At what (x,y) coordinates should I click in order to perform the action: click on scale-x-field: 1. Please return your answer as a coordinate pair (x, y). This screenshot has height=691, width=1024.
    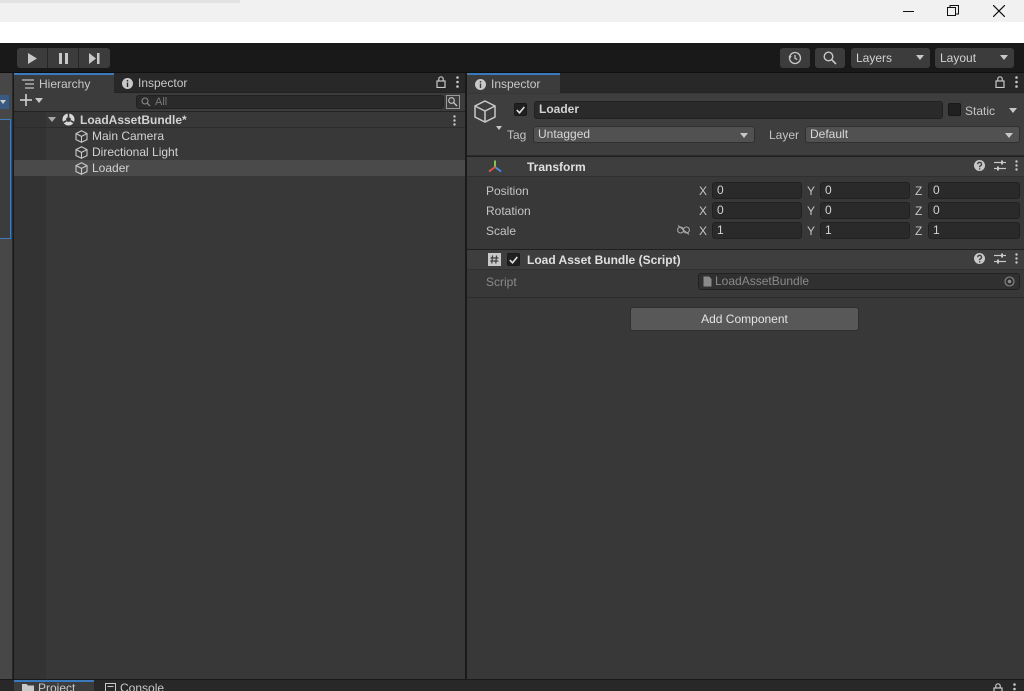
    Looking at the image, I should click on (757, 230).